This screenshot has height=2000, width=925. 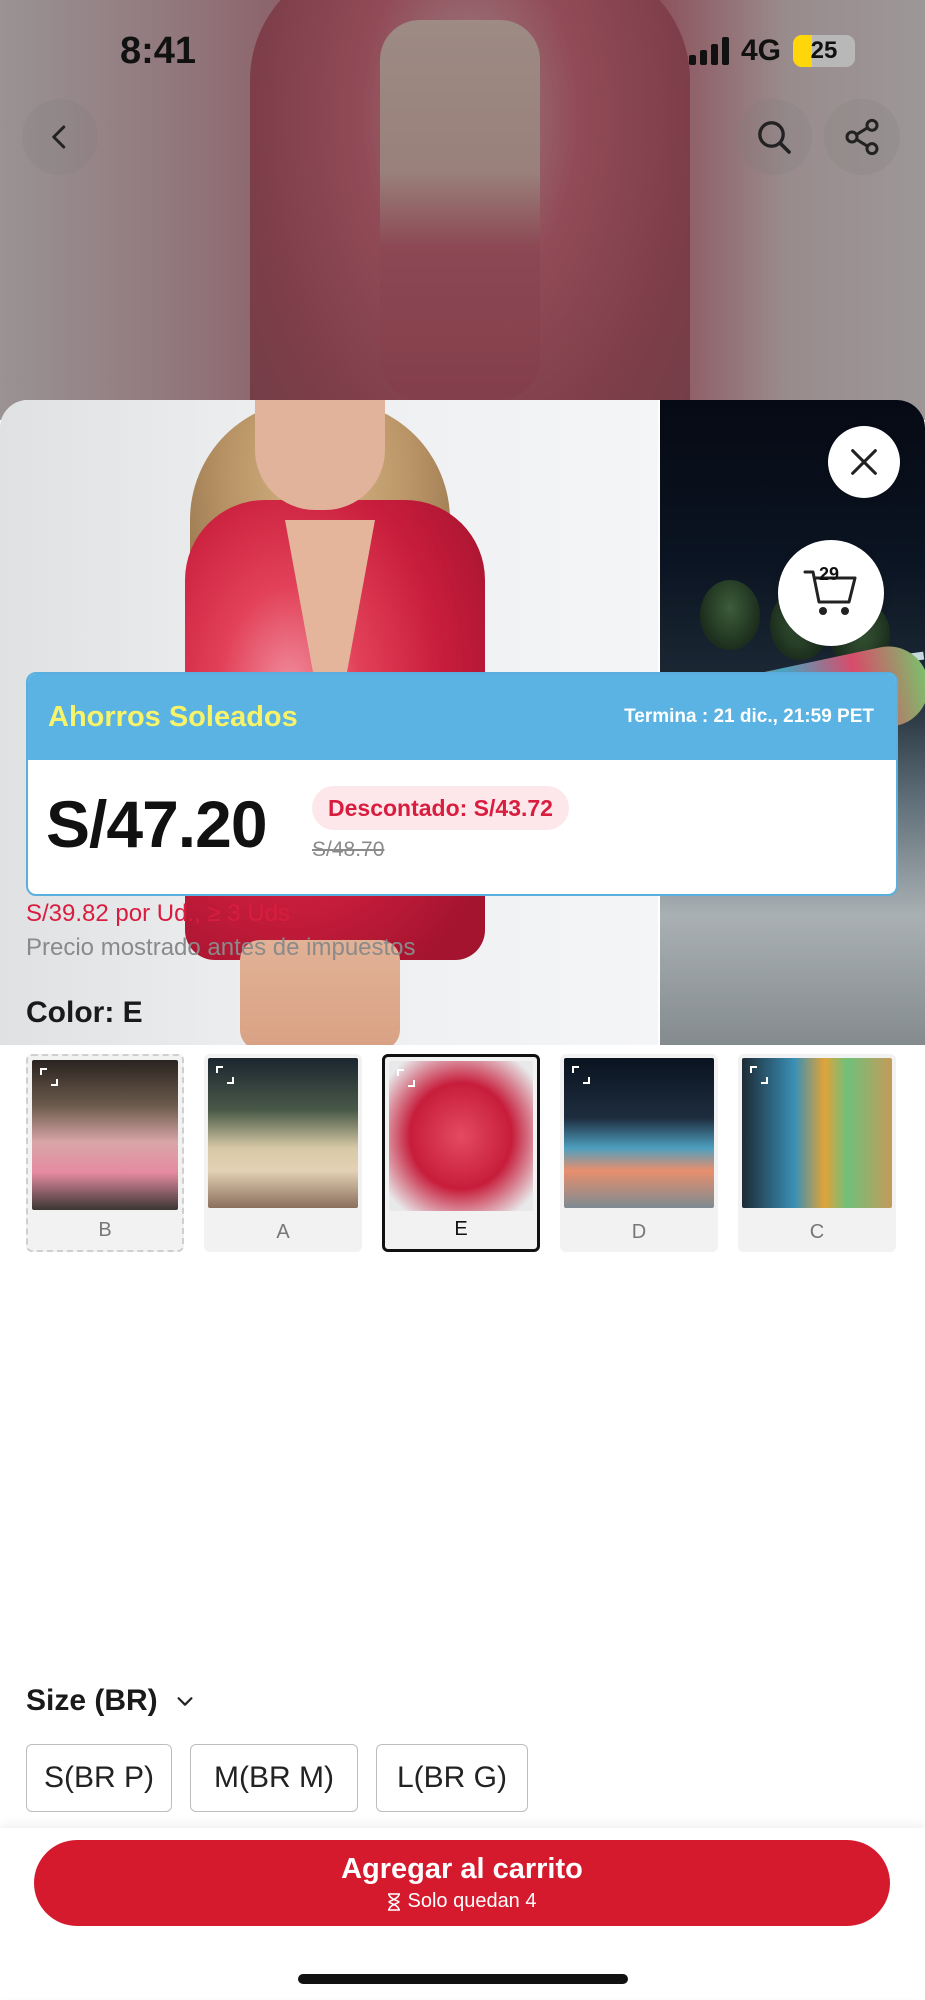 What do you see at coordinates (452, 1778) in the screenshot?
I see `size-option-l: L(BR G)` at bounding box center [452, 1778].